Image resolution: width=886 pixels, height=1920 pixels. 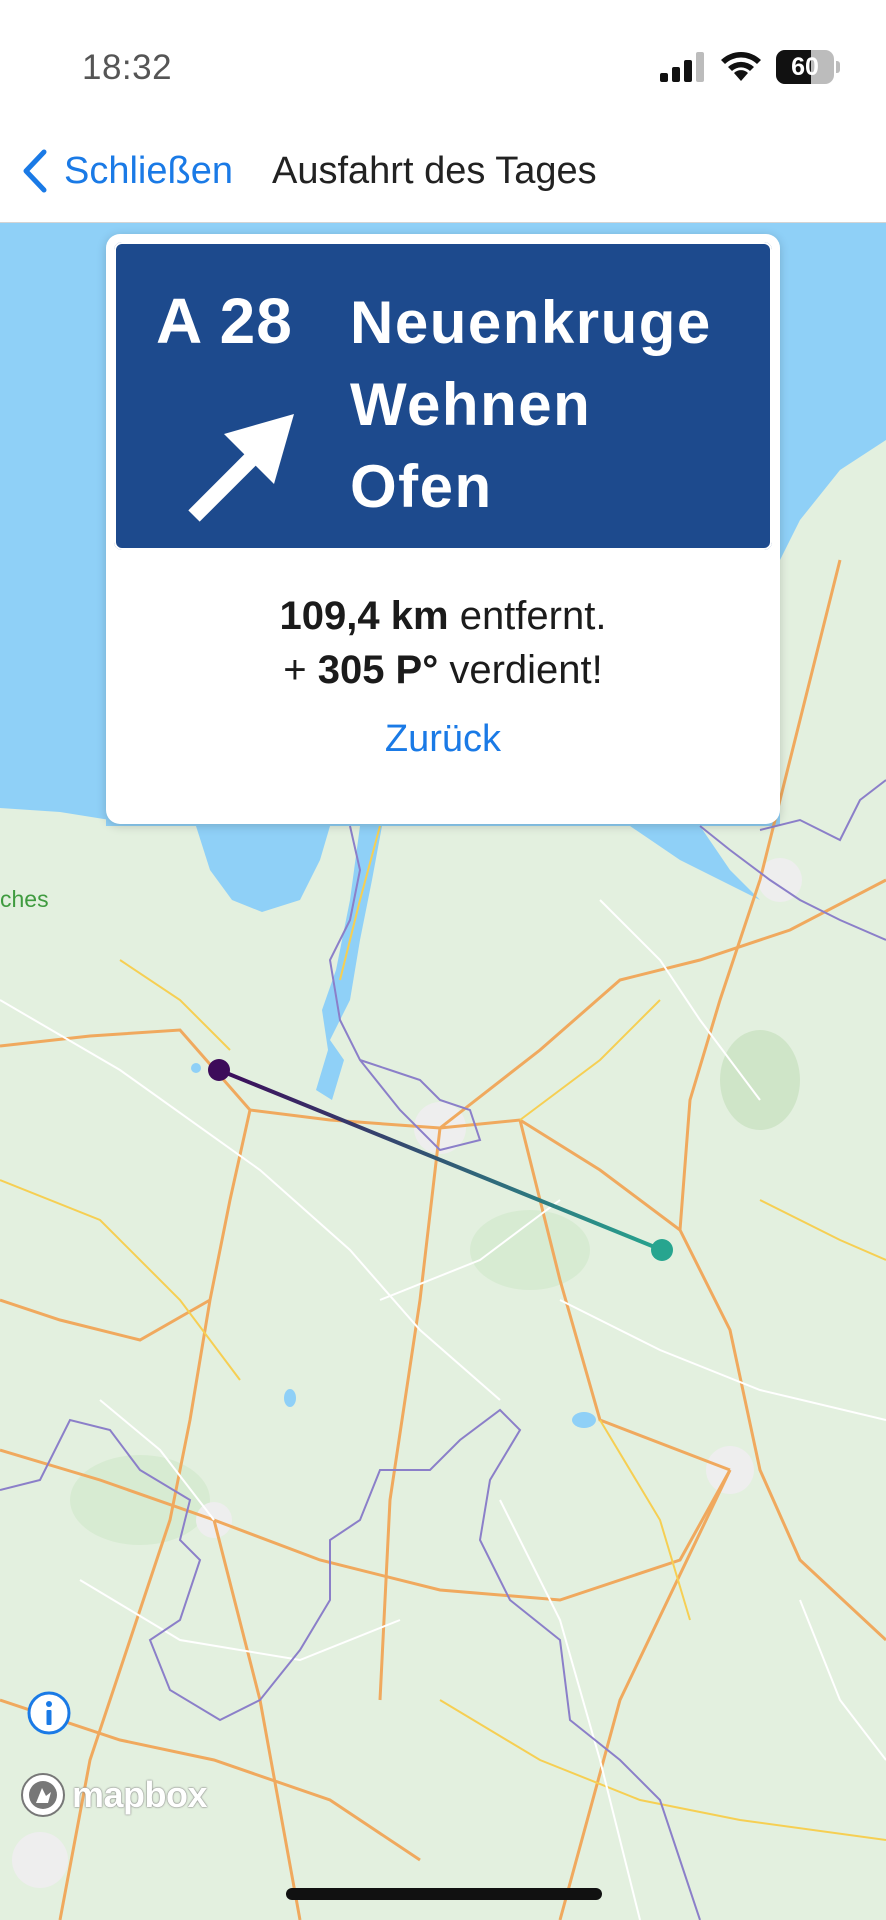 What do you see at coordinates (741, 66) in the screenshot?
I see `wifi-icon` at bounding box center [741, 66].